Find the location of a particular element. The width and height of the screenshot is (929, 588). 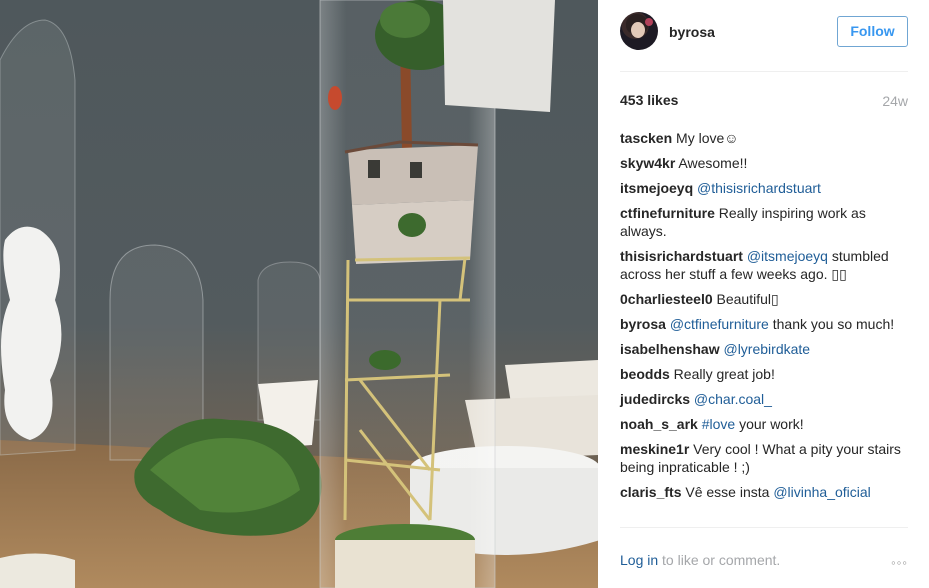

comment-item: beodds Really great job! is located at coordinates (765, 374).